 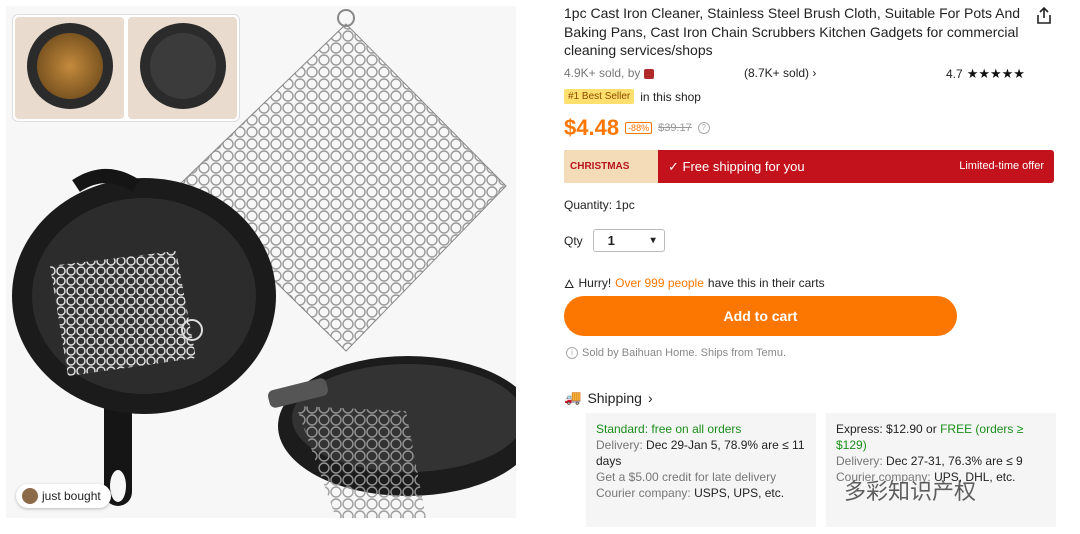 What do you see at coordinates (71, 496) in the screenshot?
I see `just-bought-text: just bought` at bounding box center [71, 496].